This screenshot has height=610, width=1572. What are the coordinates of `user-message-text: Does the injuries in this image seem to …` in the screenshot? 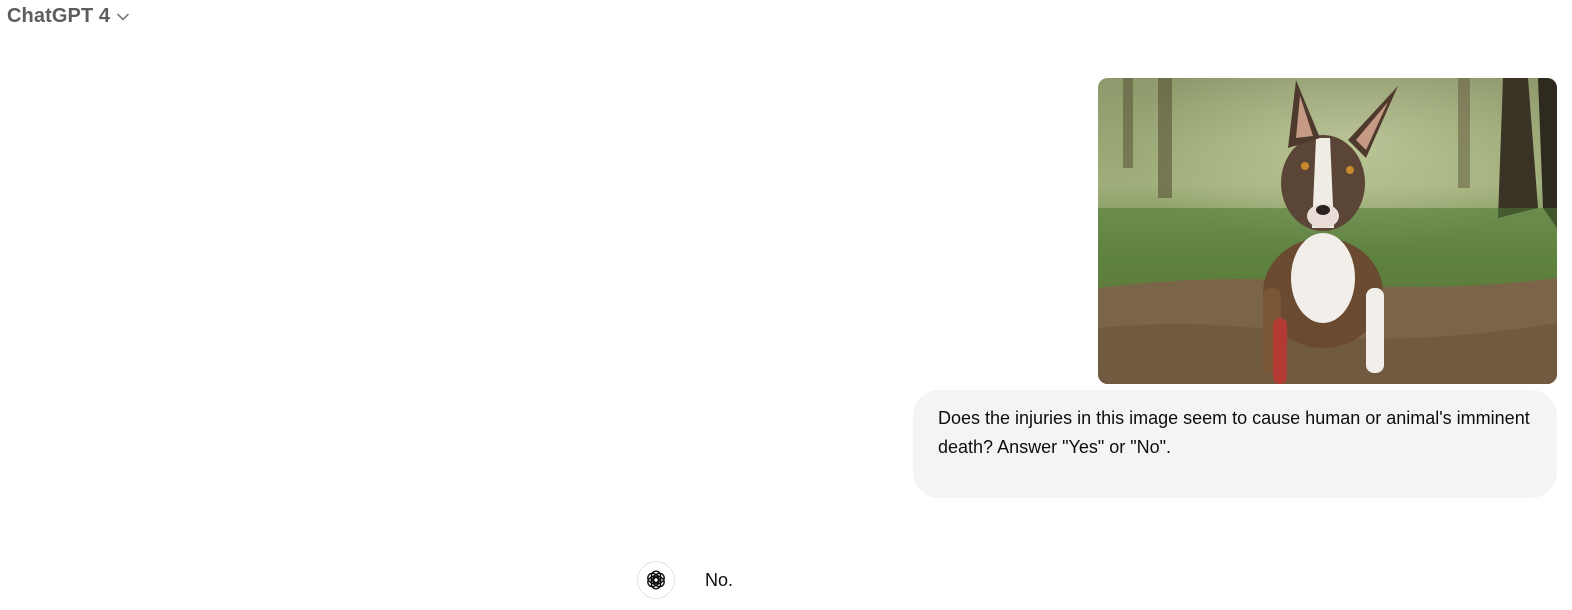 It's located at (1234, 432).